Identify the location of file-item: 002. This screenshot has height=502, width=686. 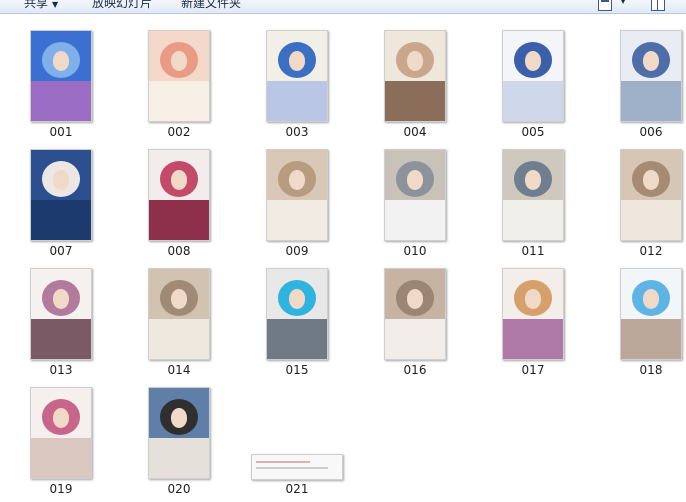
(179, 87).